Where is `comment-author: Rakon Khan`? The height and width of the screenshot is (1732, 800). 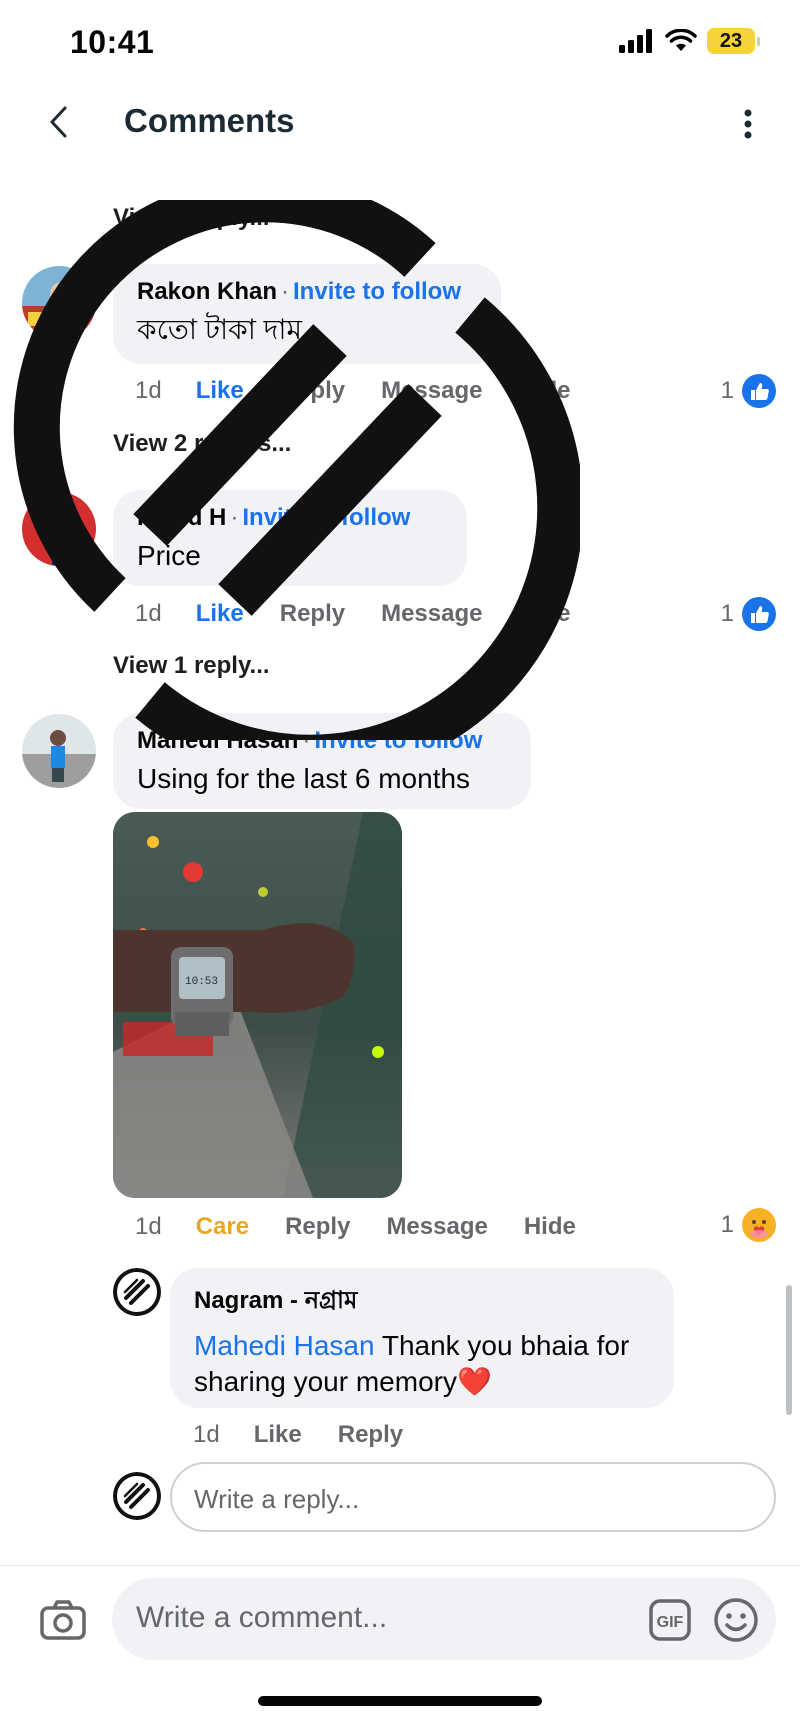 comment-author: Rakon Khan is located at coordinates (207, 291).